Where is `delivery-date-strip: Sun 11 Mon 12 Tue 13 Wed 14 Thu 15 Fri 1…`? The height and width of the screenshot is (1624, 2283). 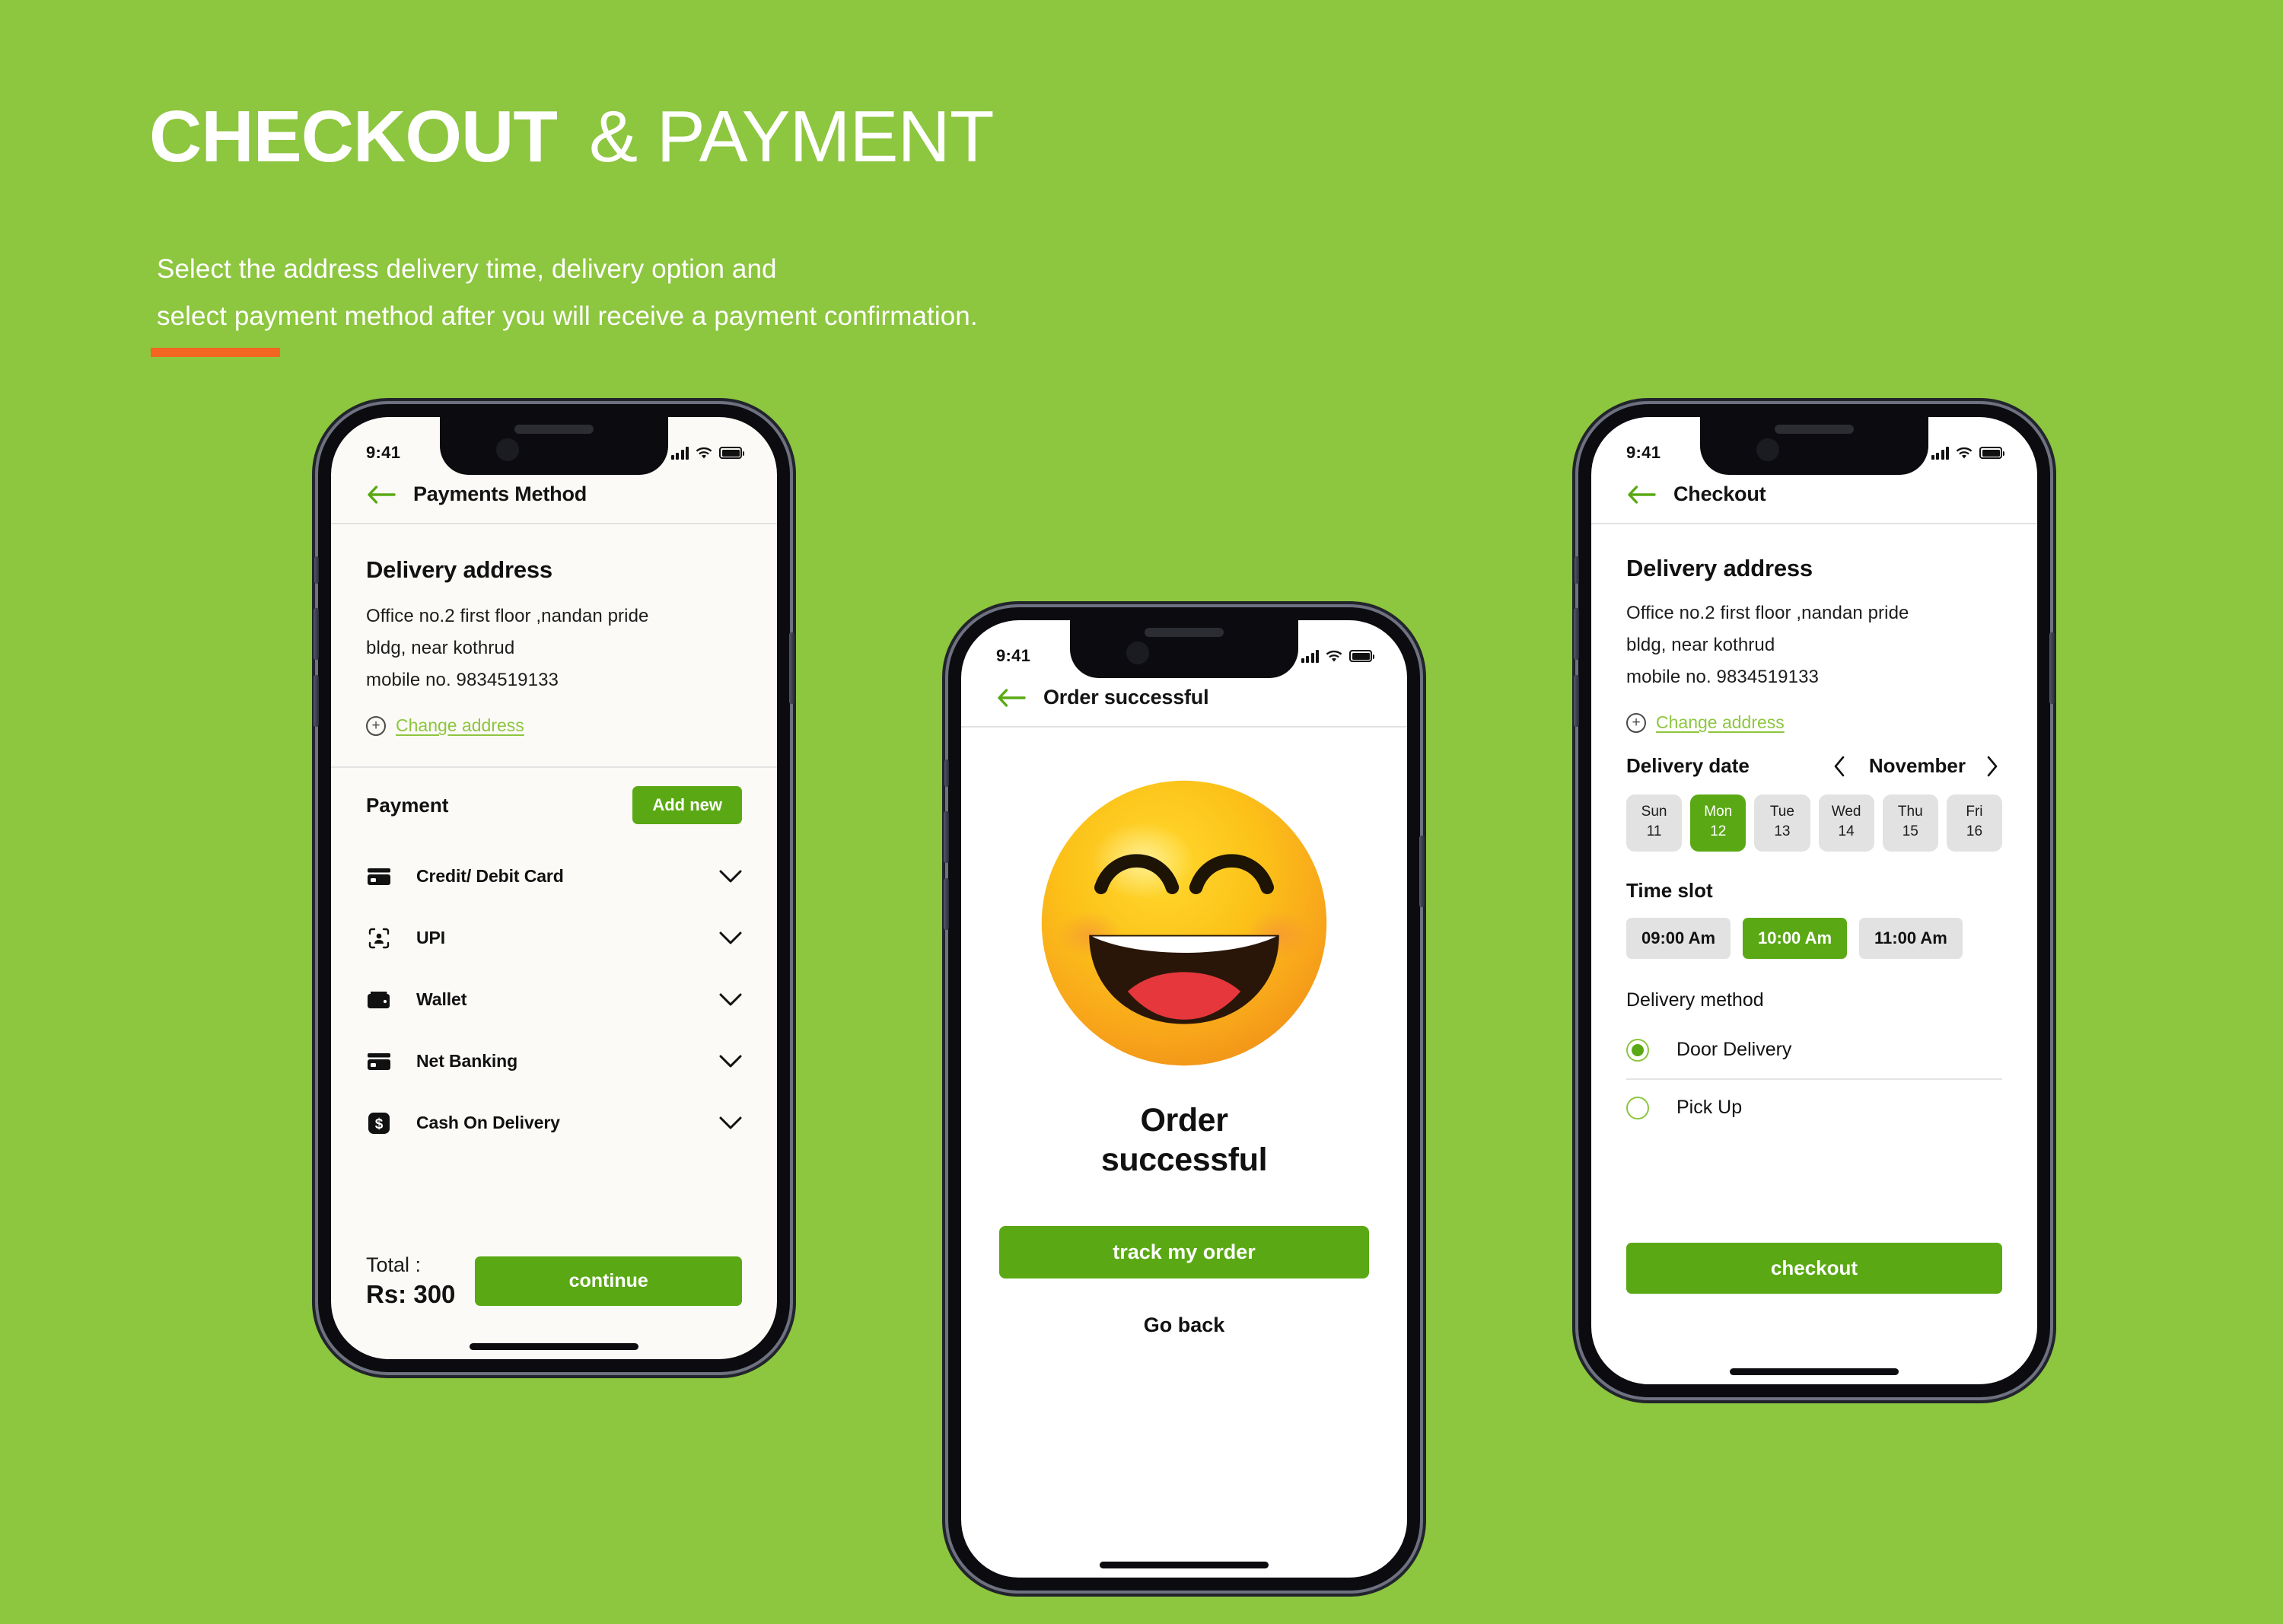
delivery-date-strip: Sun 11 Mon 12 Tue 13 Wed 14 Thu 15 Fri 1… is located at coordinates (1814, 823).